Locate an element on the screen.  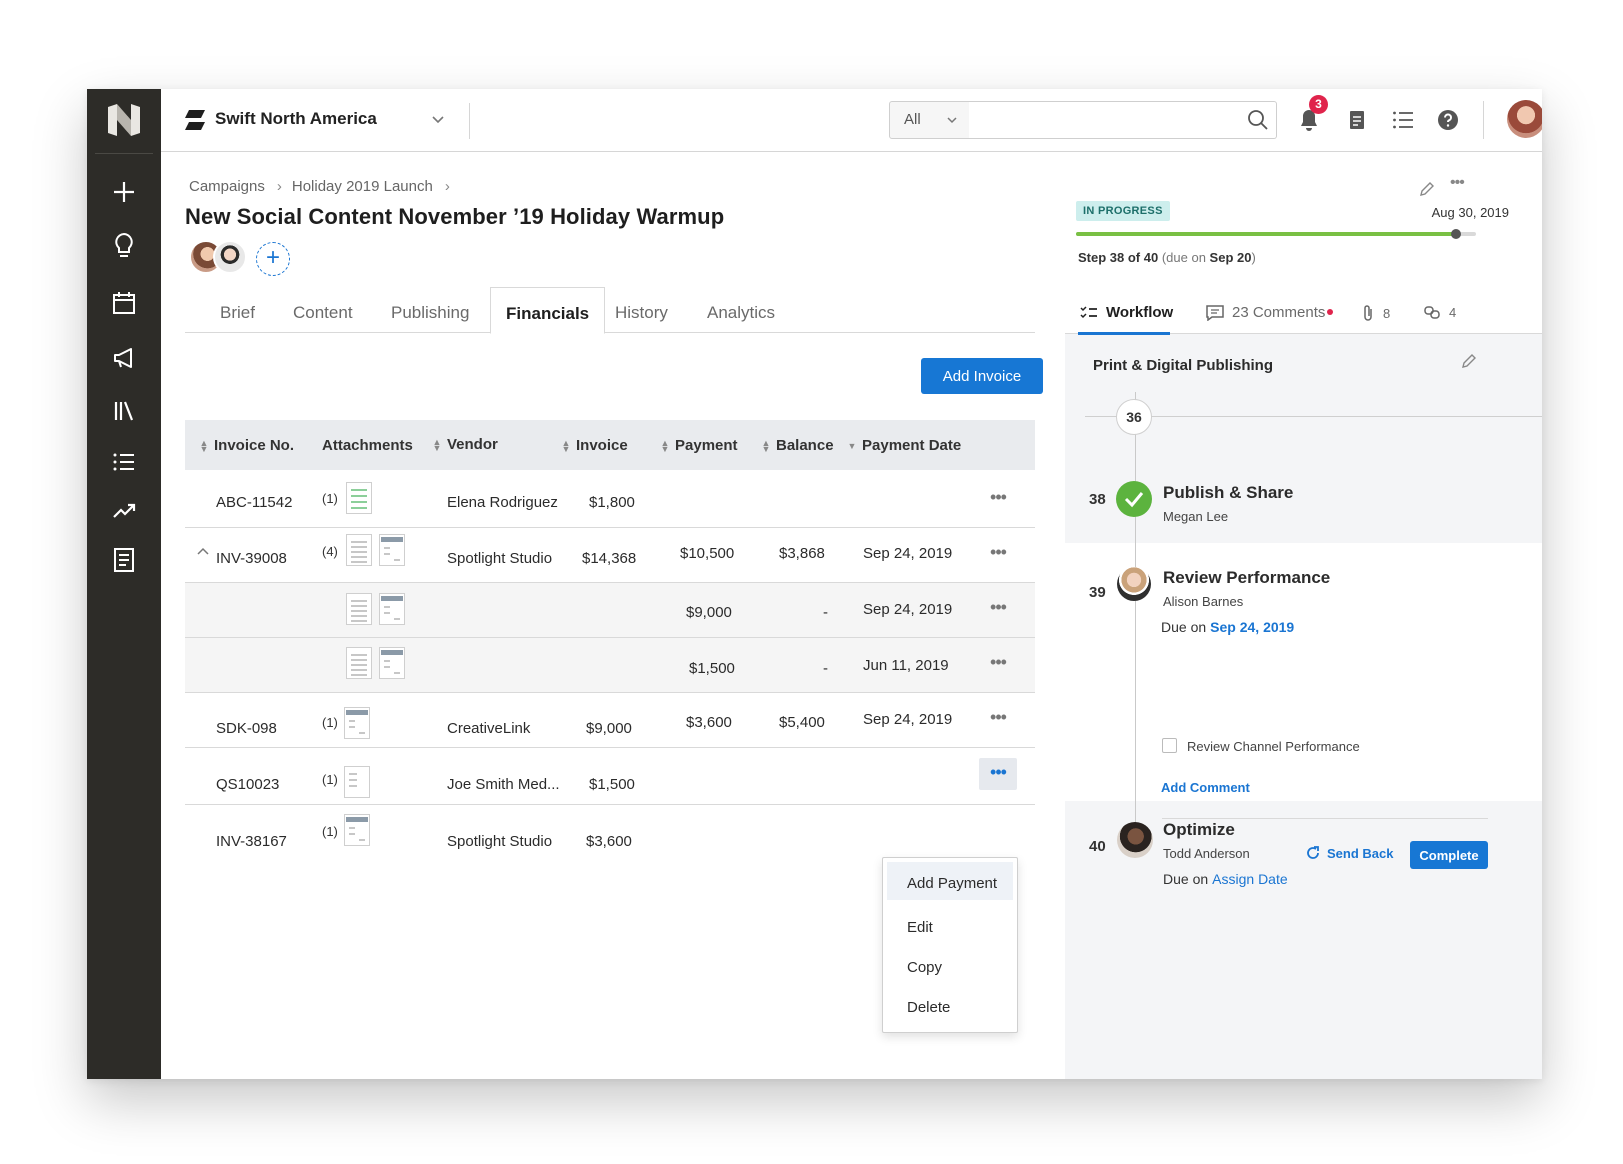
menu-item-copy: Copy is located at coordinates (950, 966).